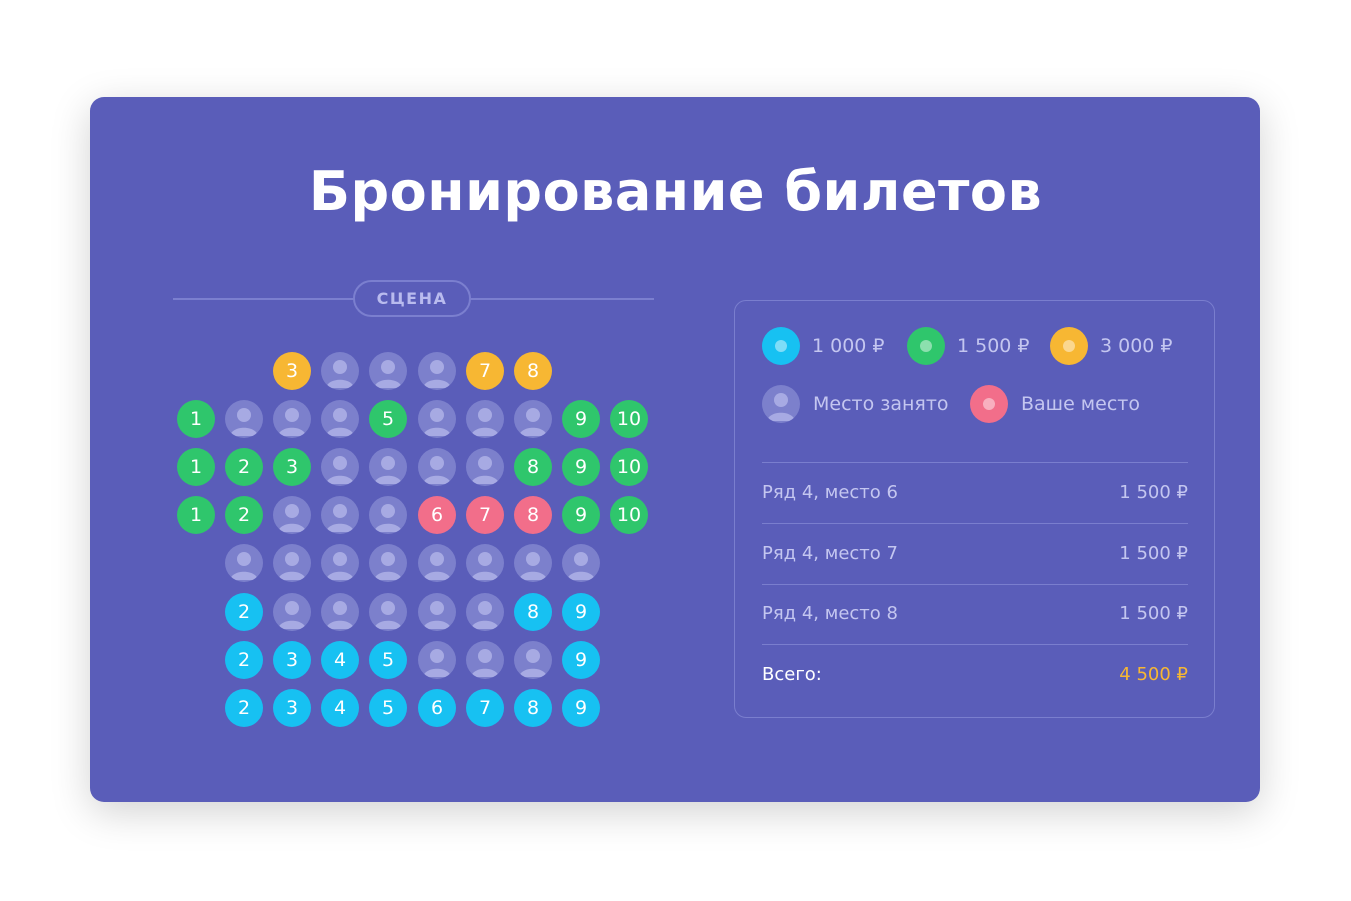 The image size is (1351, 901). Describe the element at coordinates (264, 299) in the screenshot. I see `stage-line-left` at that location.